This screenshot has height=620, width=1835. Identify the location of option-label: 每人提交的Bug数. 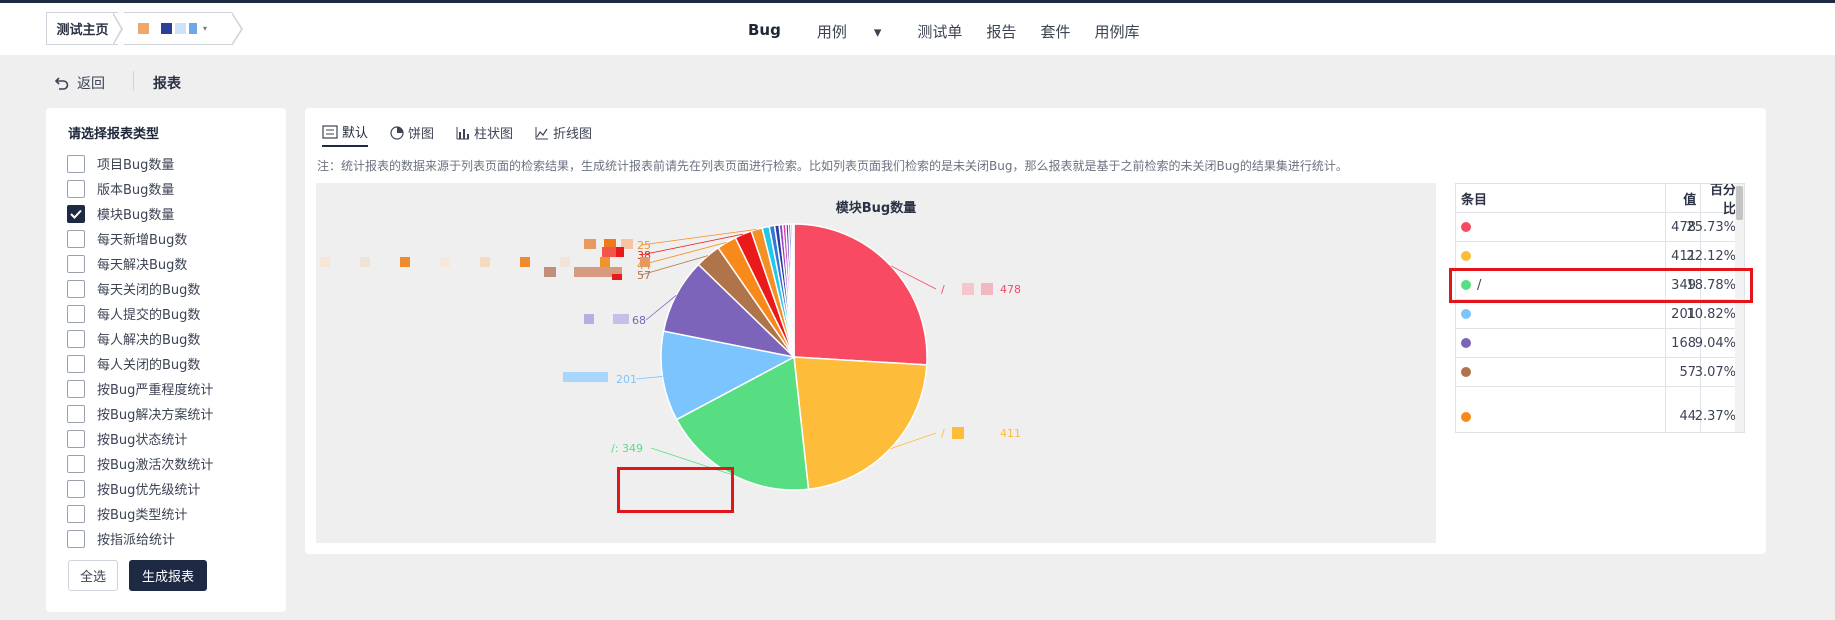
(149, 315).